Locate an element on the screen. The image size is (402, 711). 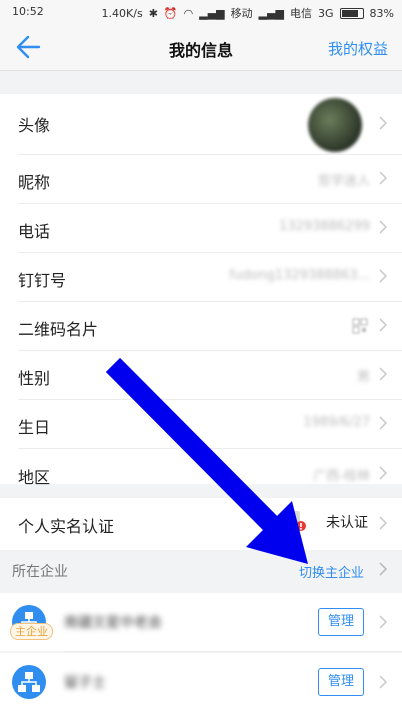
region-row: 地区 广西-桂林 is located at coordinates (201, 461).